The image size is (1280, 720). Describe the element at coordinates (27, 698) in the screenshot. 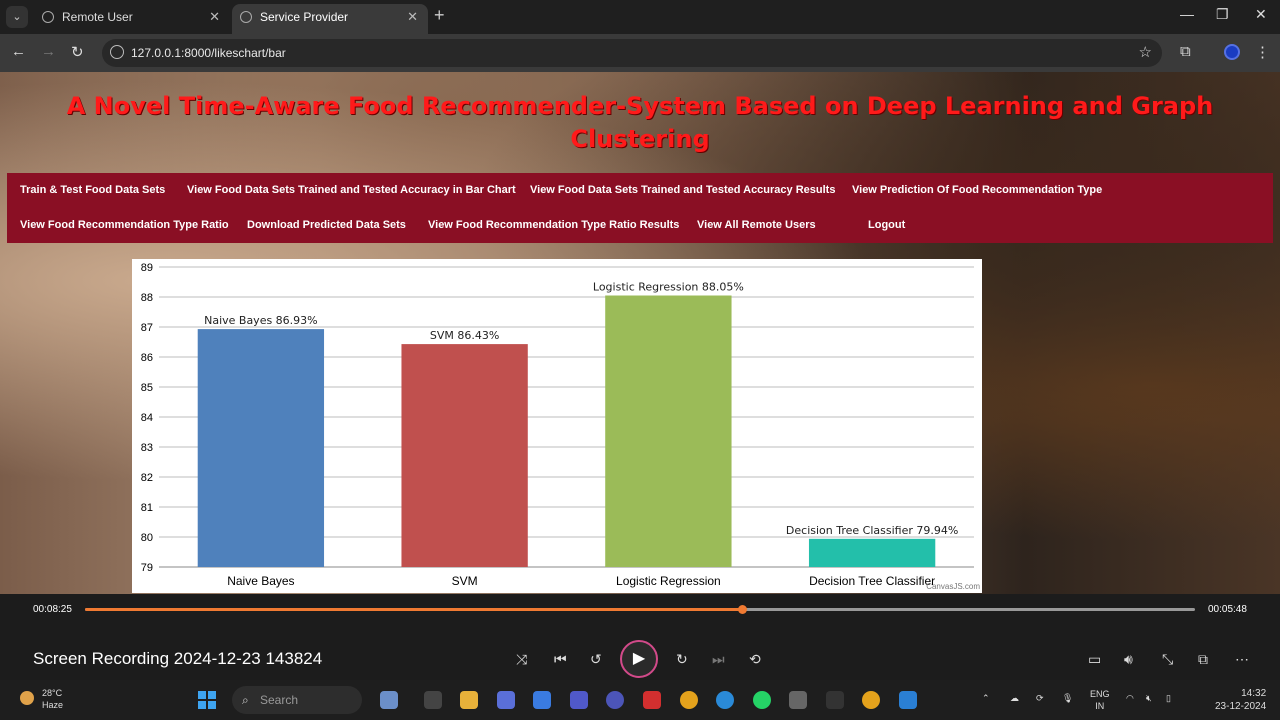

I see `weather-icon` at that location.